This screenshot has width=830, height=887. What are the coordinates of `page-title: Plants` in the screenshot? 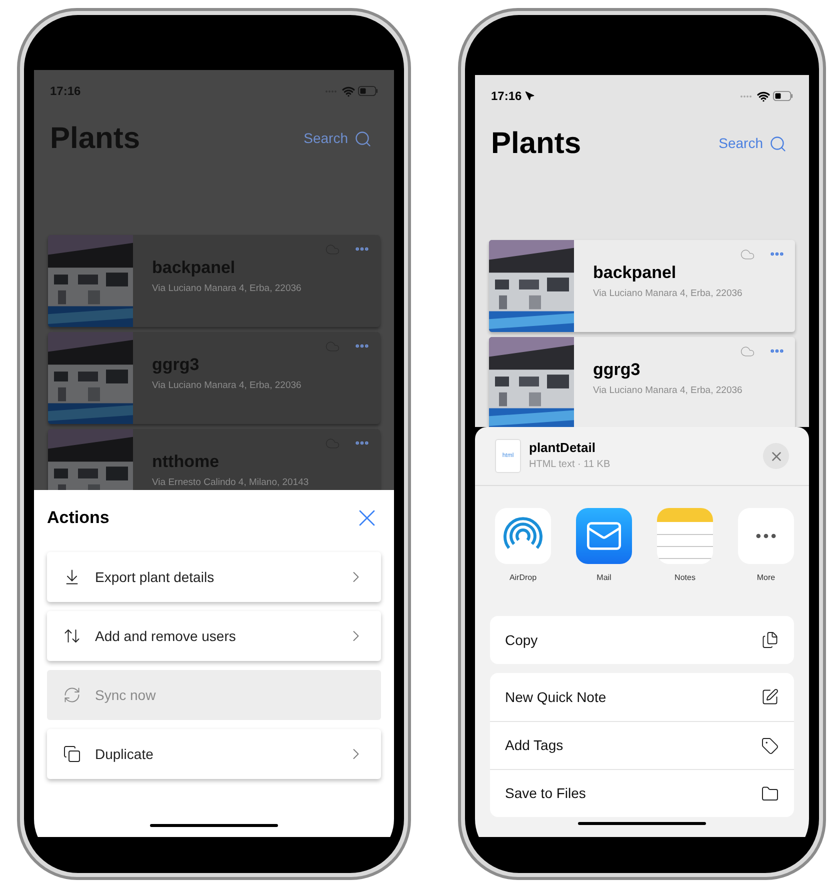 It's located at (536, 144).